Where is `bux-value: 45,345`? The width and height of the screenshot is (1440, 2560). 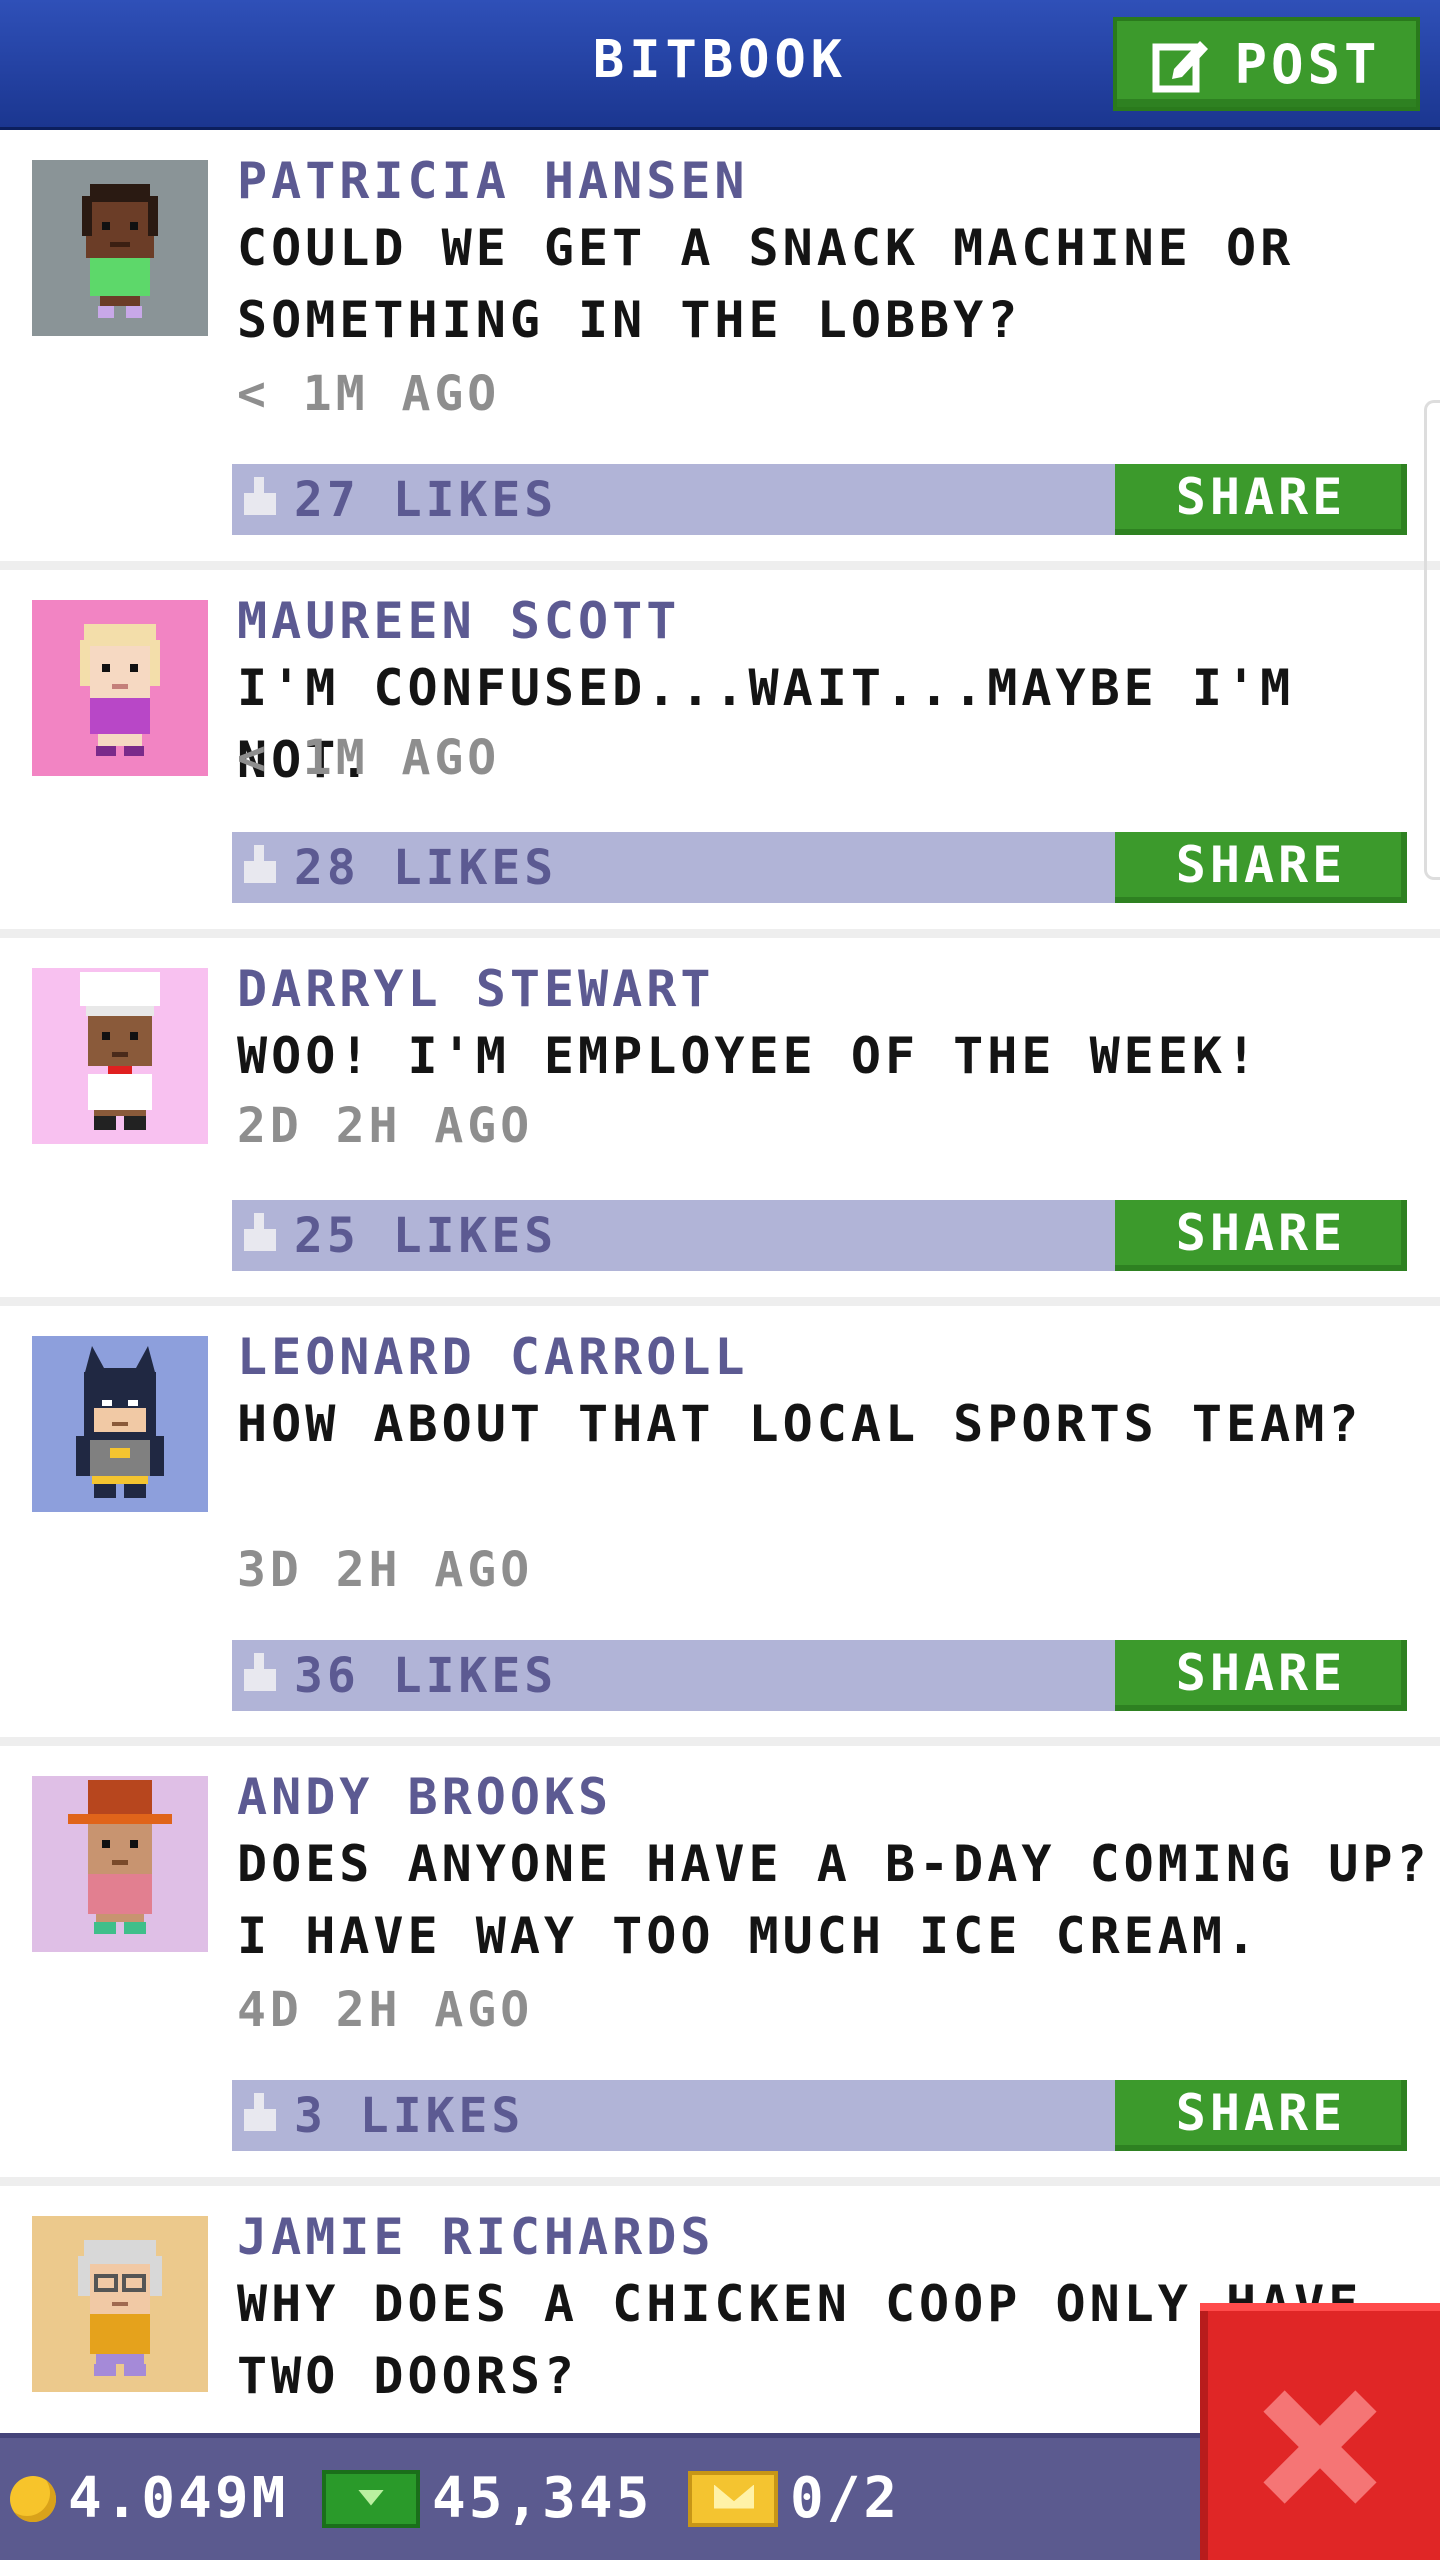 bux-value: 45,345 is located at coordinates (542, 2498).